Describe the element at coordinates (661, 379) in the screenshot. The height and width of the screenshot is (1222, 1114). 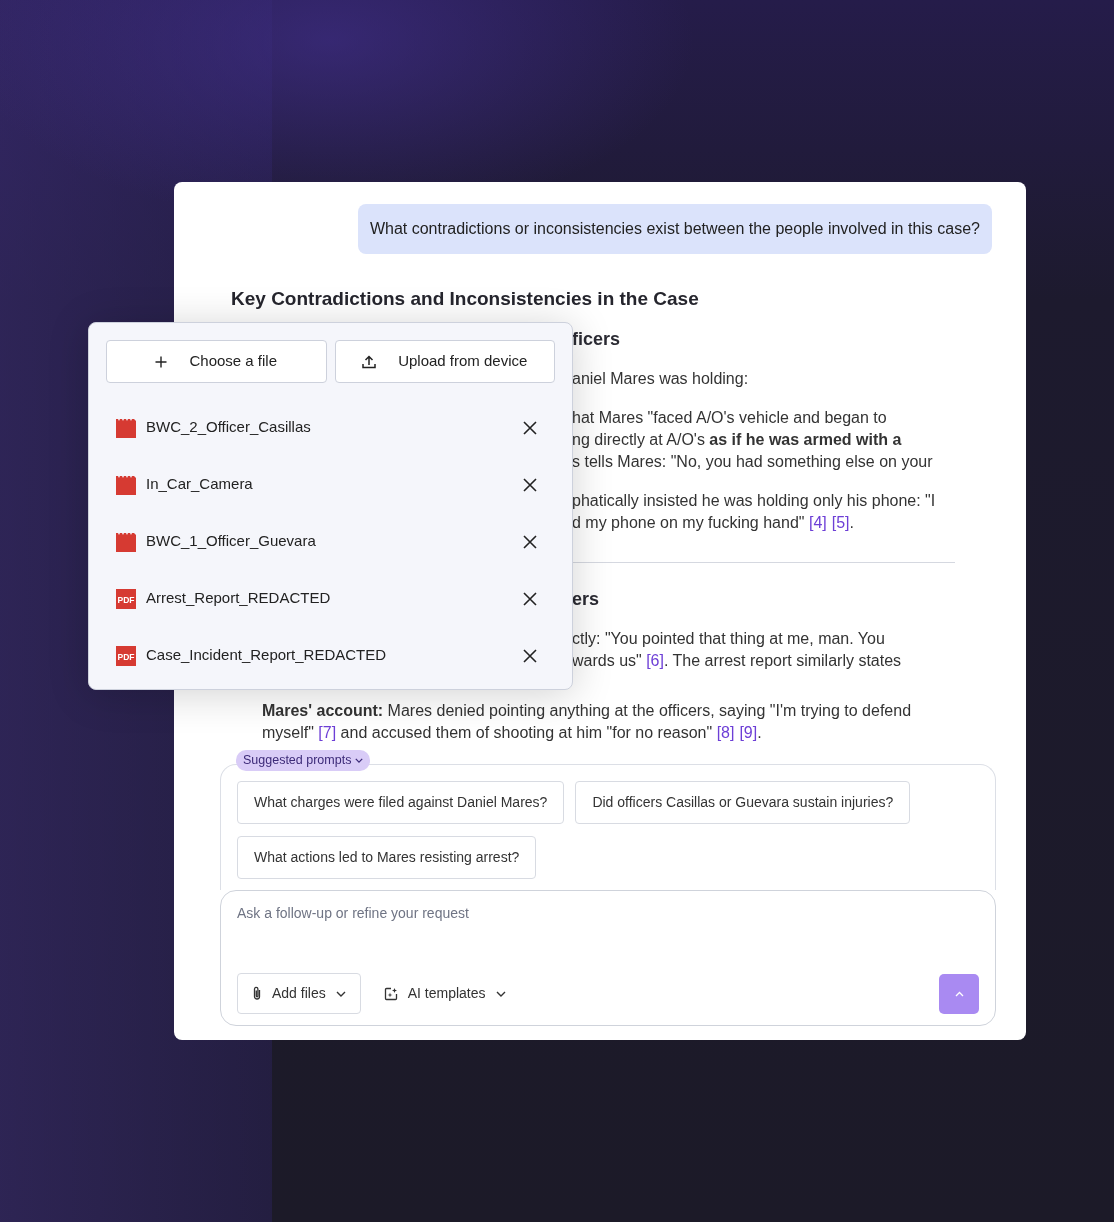
I see `answer-text: aniel Mares was holding:` at that location.